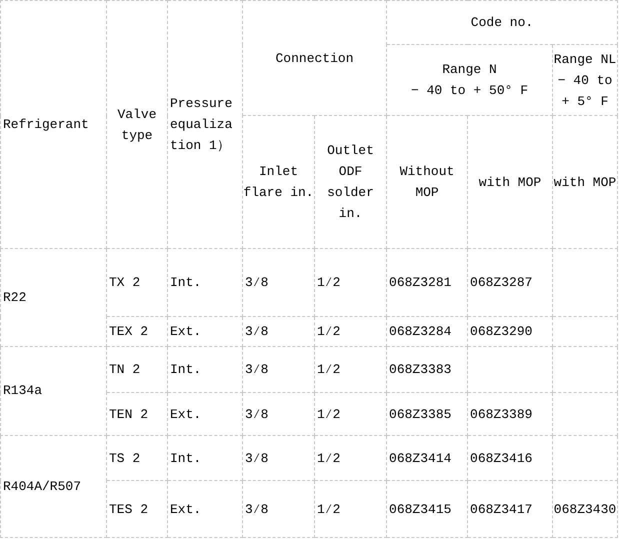 The image size is (619, 539). I want to click on header-cell: Valve type, so click(137, 124).